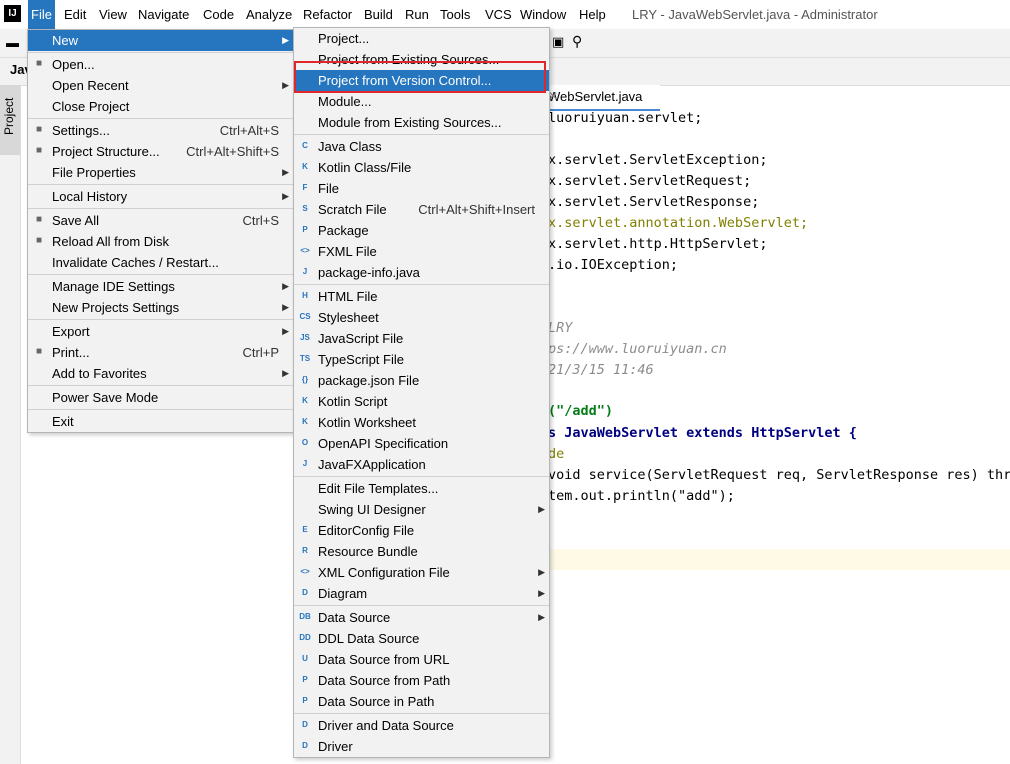 Image resolution: width=1010 pixels, height=764 pixels. What do you see at coordinates (305, 700) in the screenshot?
I see `data-source-in-path-icon: P` at bounding box center [305, 700].